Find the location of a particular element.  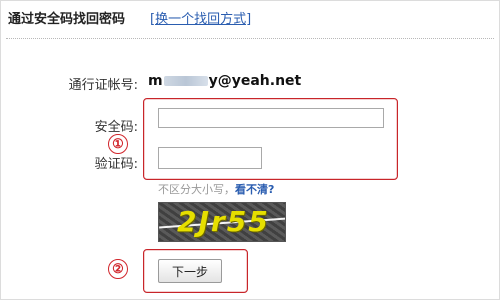

next-step-button: 下一步 is located at coordinates (190, 271).